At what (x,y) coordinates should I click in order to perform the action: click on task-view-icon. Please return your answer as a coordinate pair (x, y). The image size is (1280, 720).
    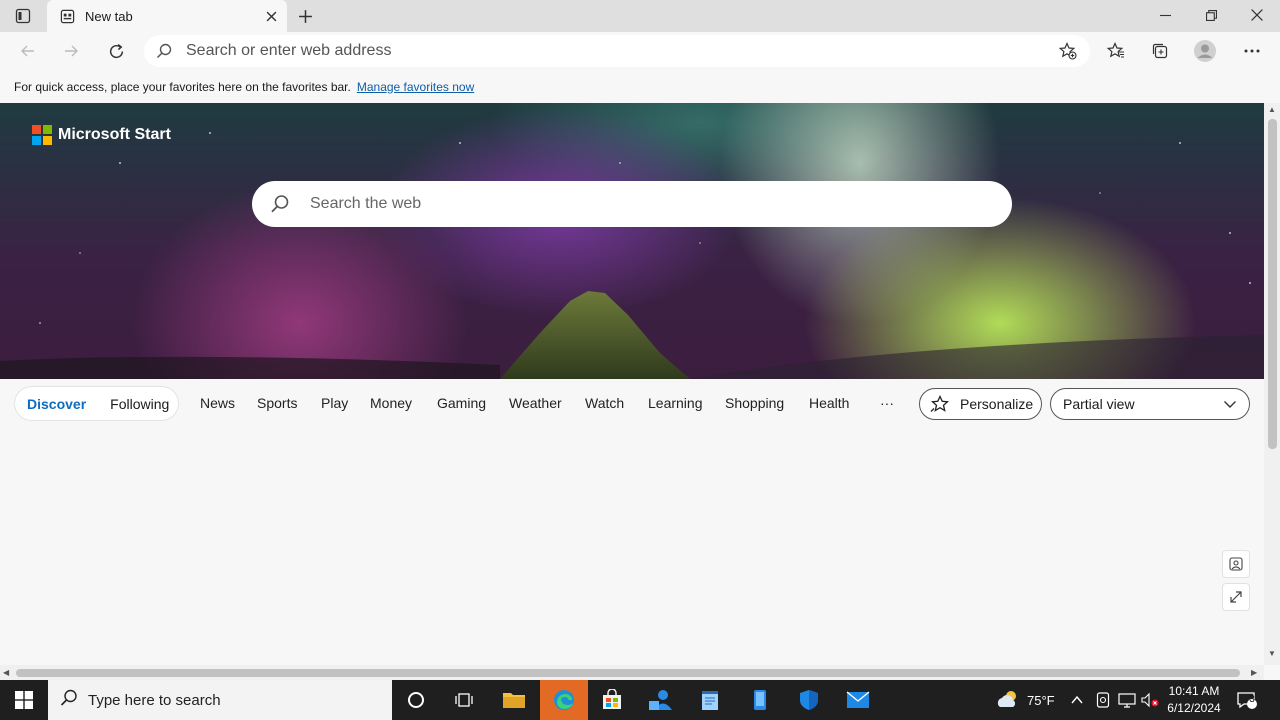
    Looking at the image, I should click on (464, 700).